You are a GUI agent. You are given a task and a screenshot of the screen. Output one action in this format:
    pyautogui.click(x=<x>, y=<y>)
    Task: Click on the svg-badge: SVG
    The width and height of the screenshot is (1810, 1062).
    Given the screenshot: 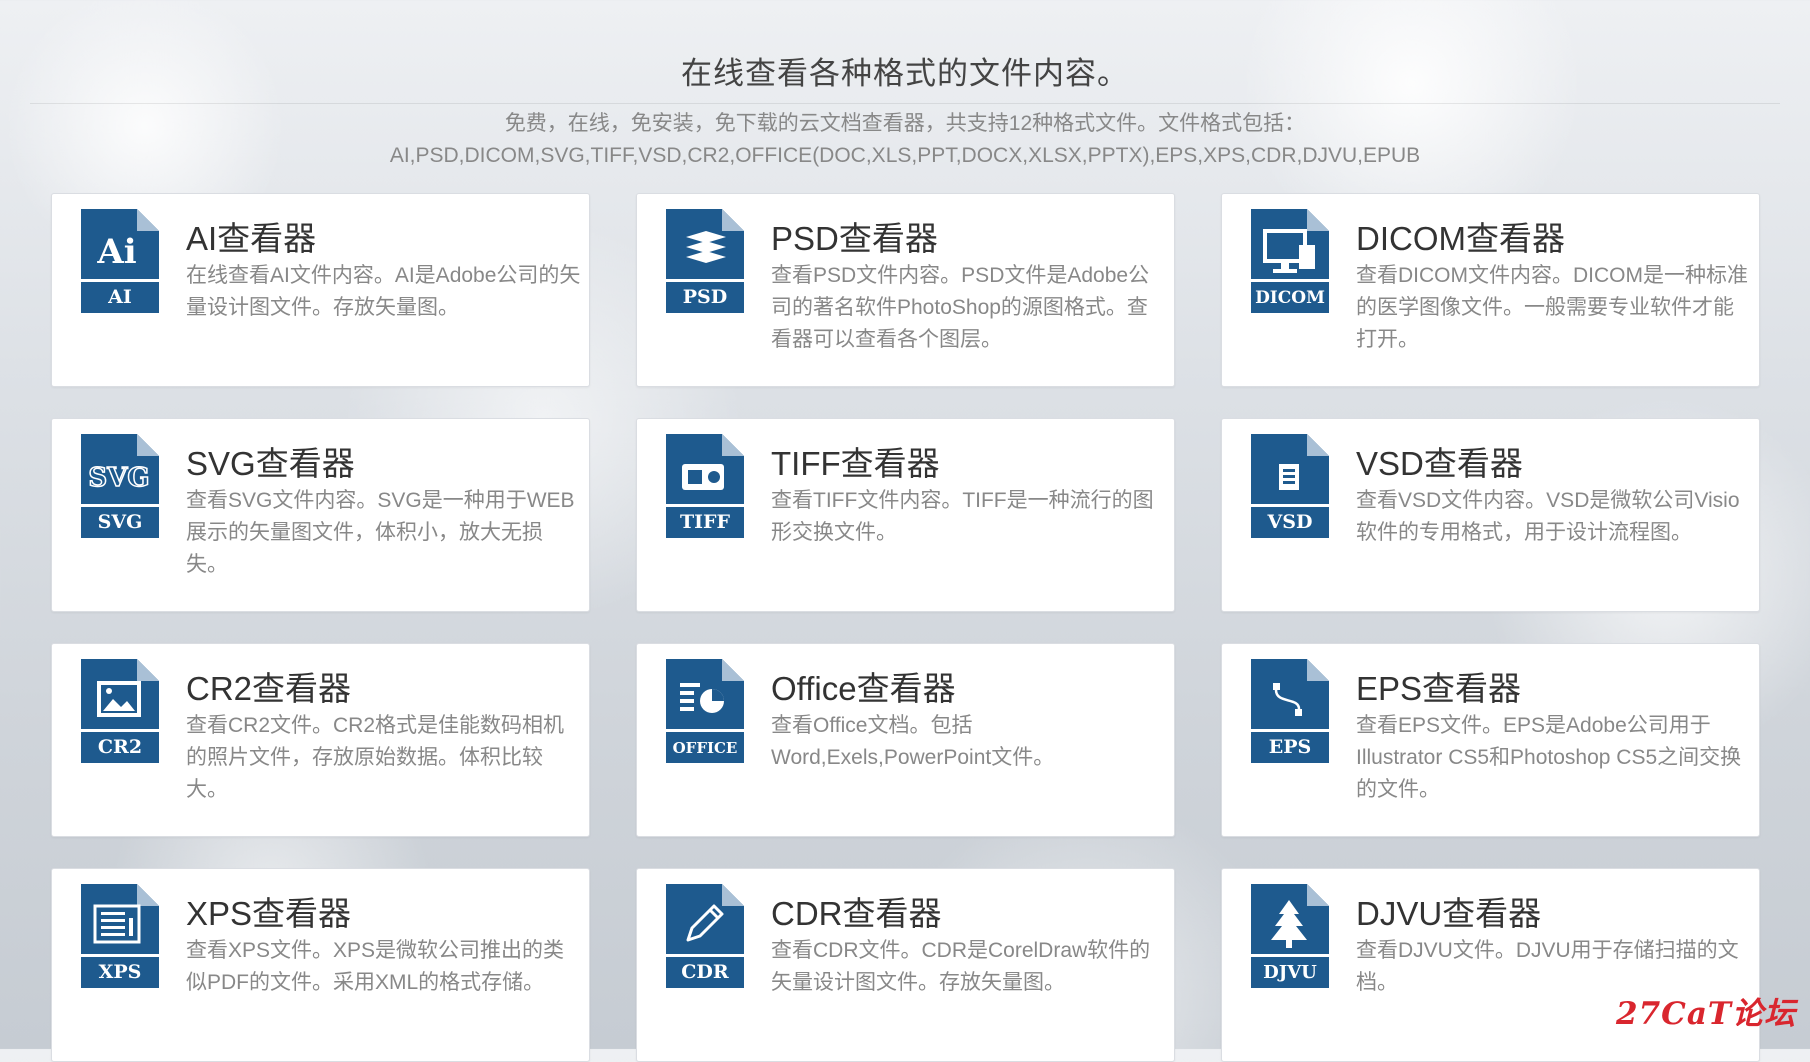 What is the action you would take?
    pyautogui.click(x=120, y=522)
    